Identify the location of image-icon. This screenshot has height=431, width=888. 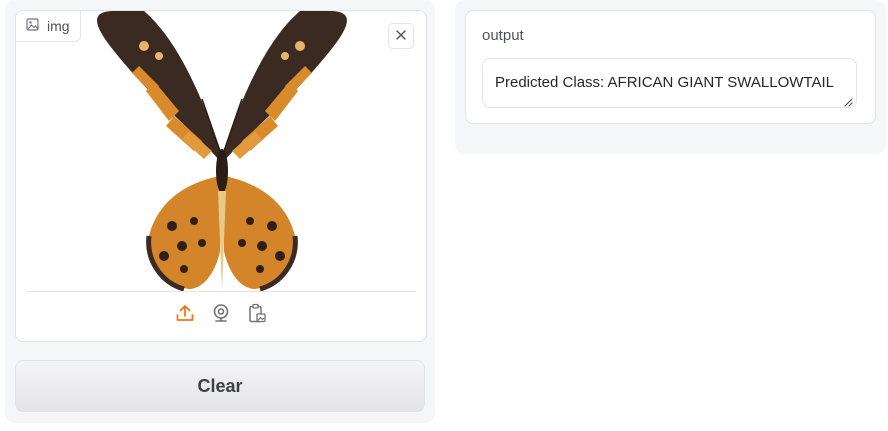
(32, 26).